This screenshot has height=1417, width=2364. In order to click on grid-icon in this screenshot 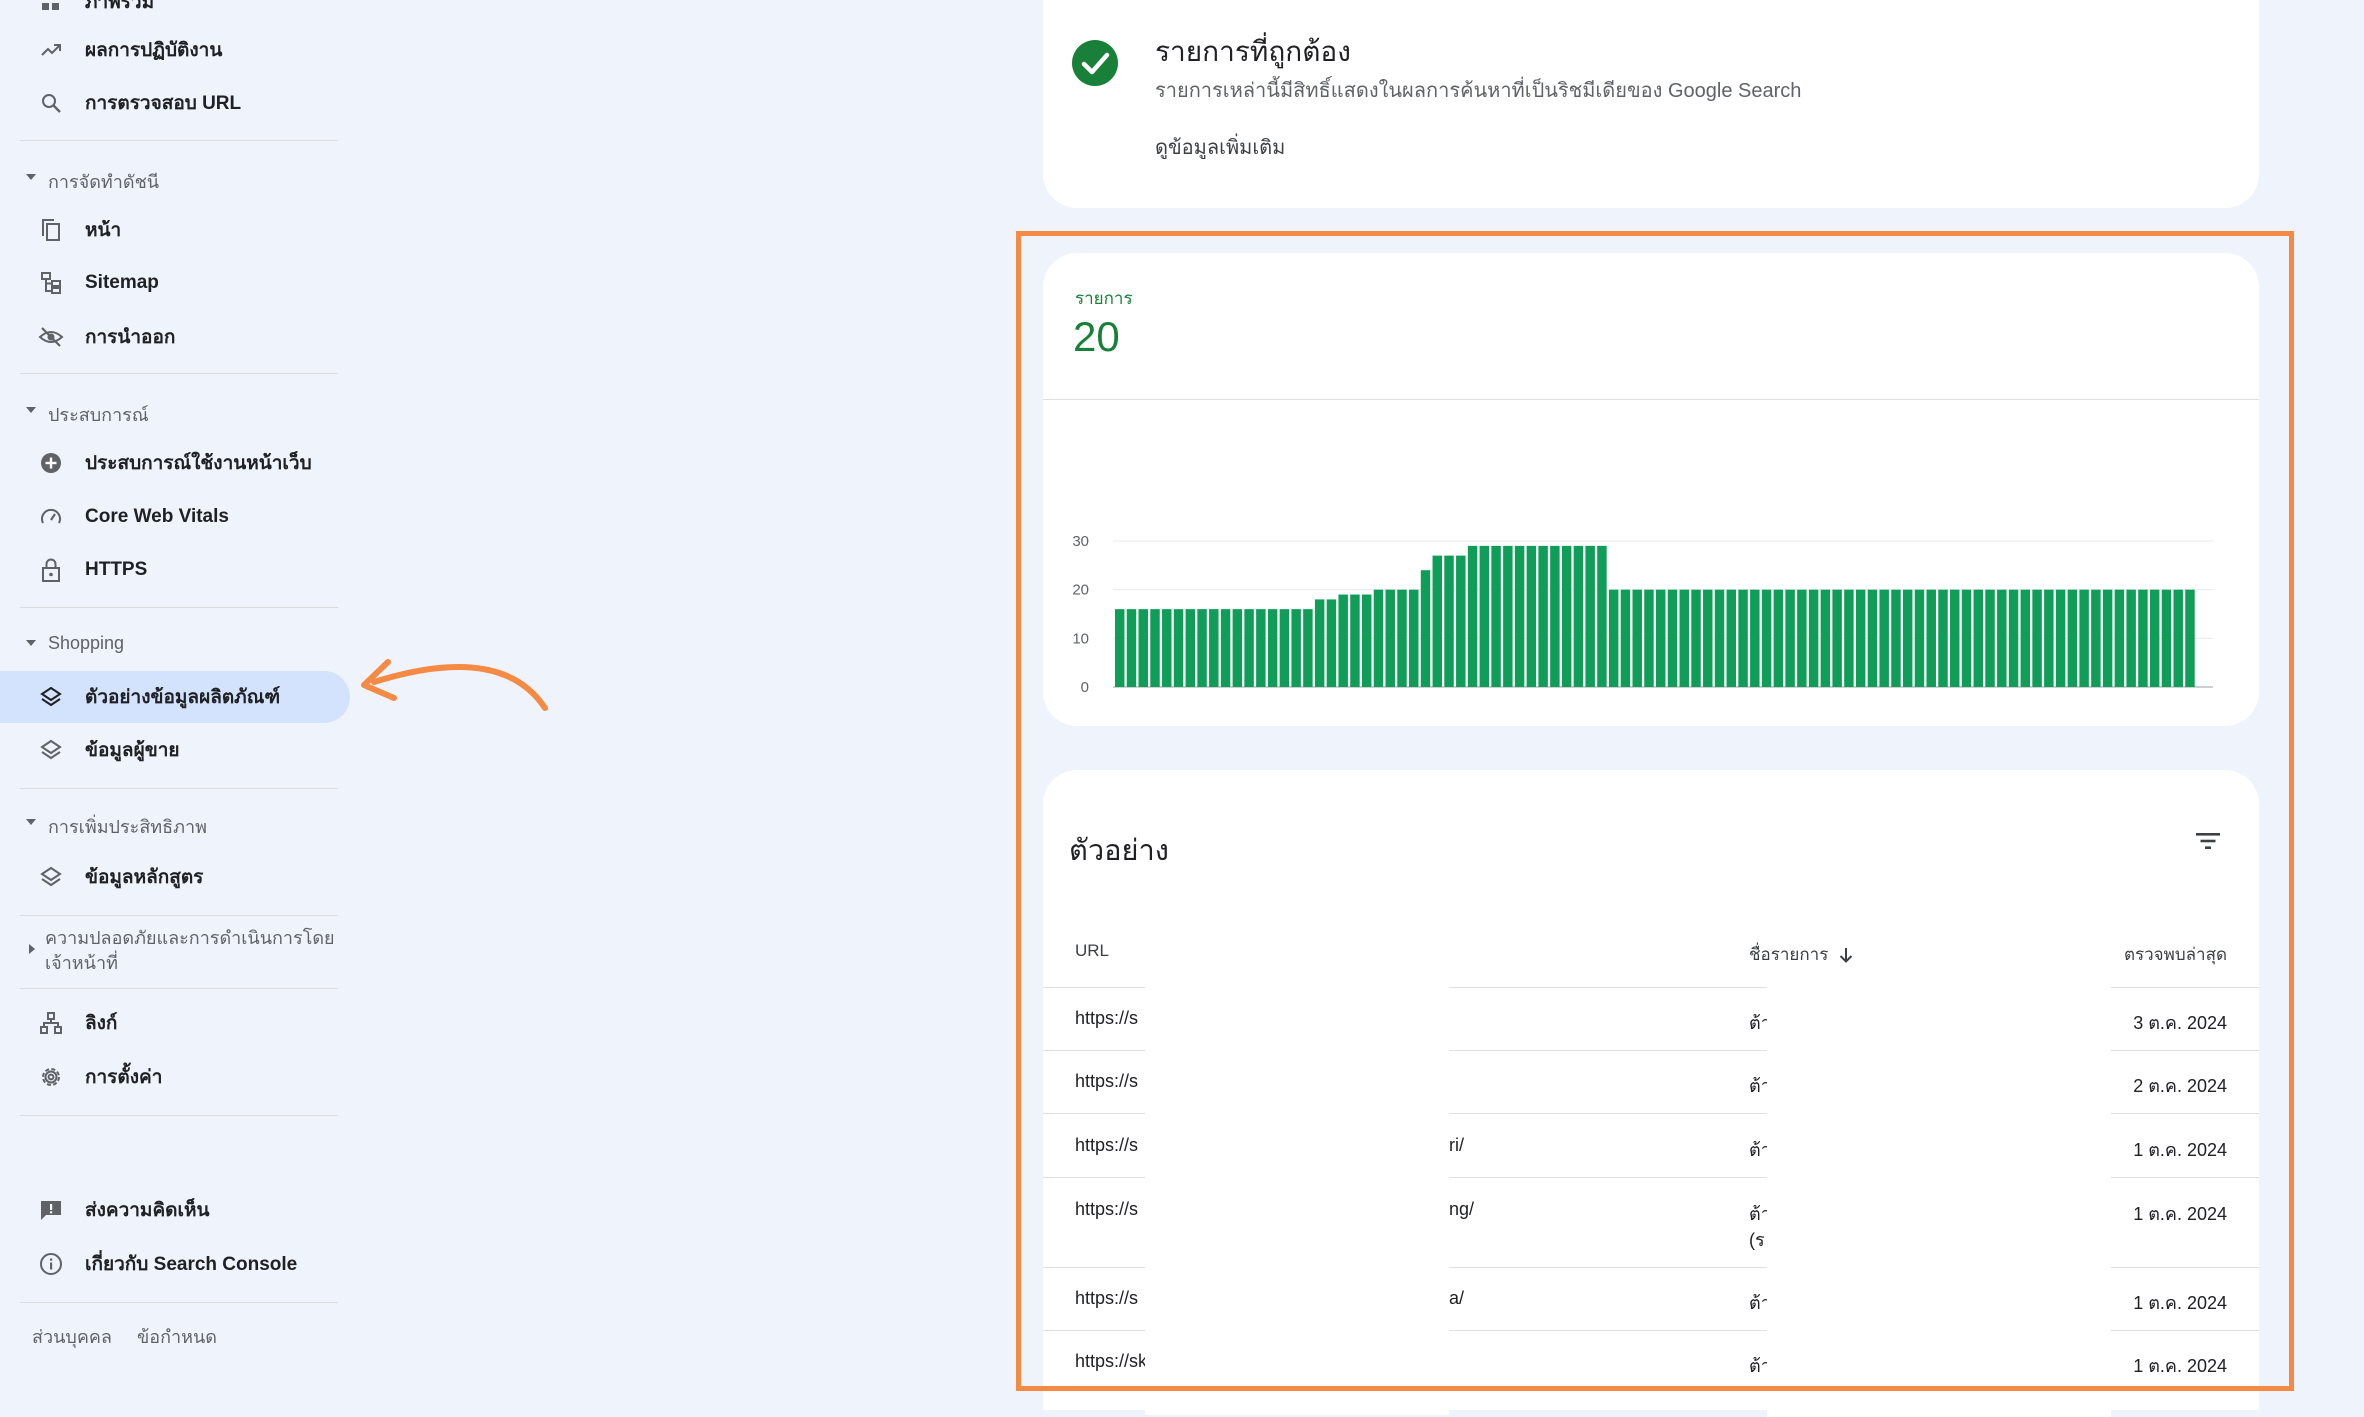, I will do `click(51, 8)`.